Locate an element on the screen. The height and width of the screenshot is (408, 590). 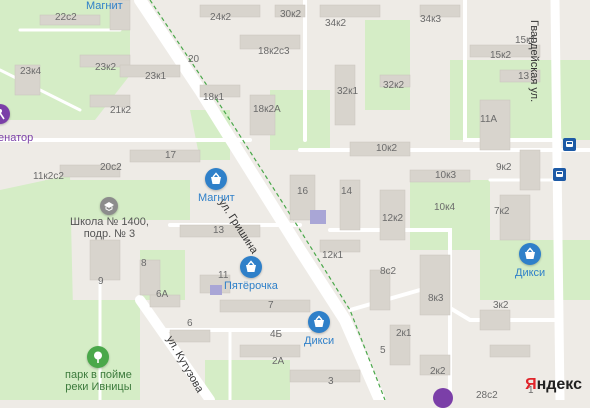
house-number: 3 is located at coordinates (331, 381).